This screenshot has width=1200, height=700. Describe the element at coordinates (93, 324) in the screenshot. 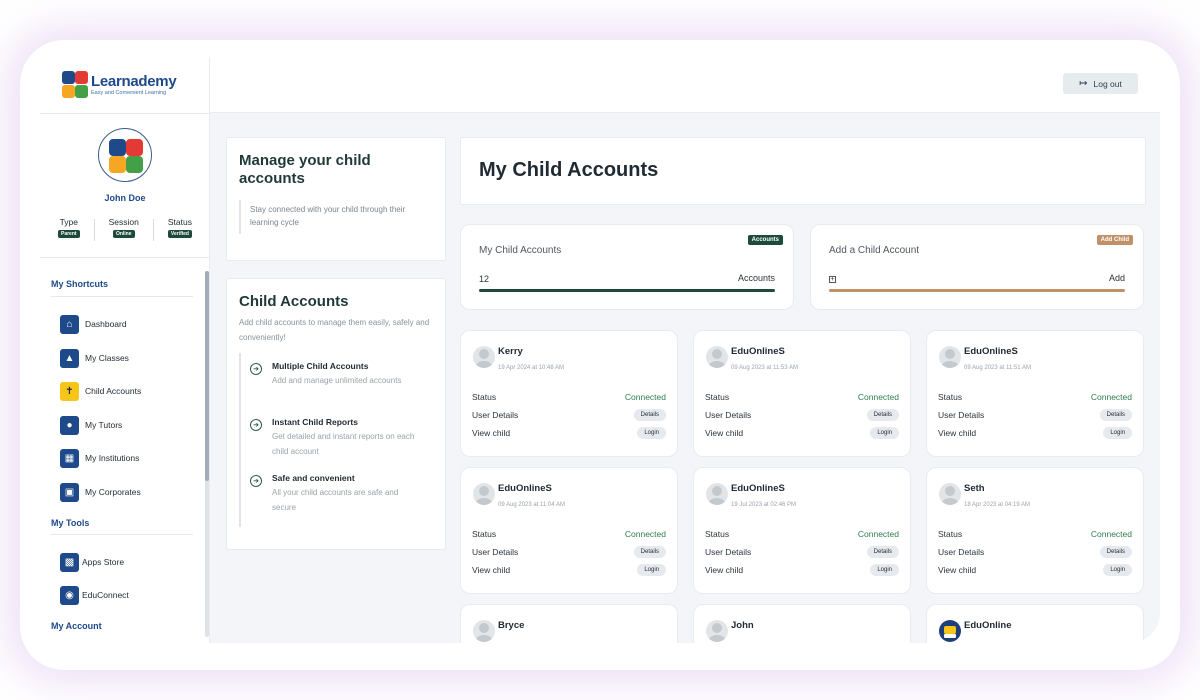

I see `sidebar-item-dashboard: ⌂ Dashboard` at that location.